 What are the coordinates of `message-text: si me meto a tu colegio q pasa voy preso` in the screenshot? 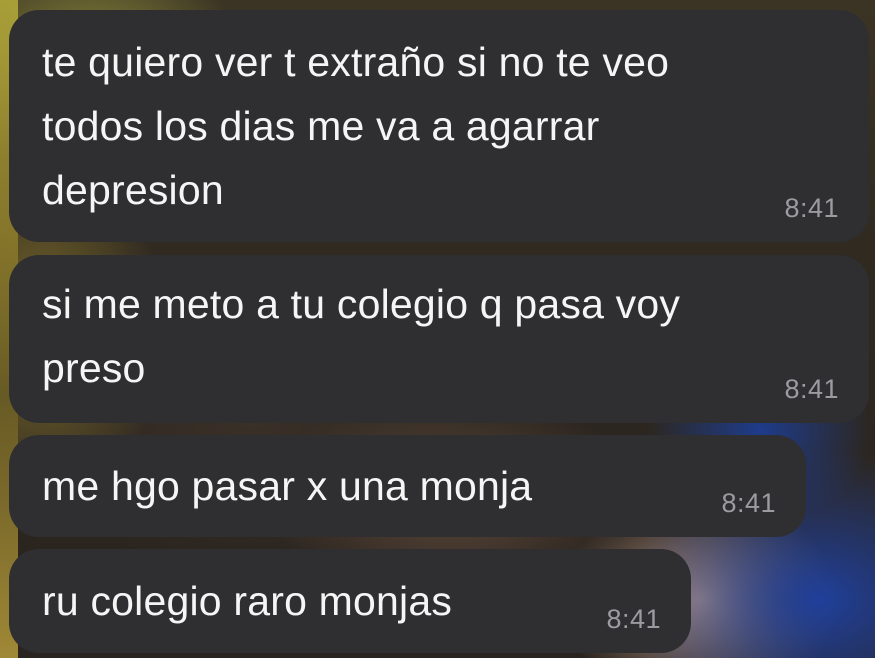 It's located at (361, 336).